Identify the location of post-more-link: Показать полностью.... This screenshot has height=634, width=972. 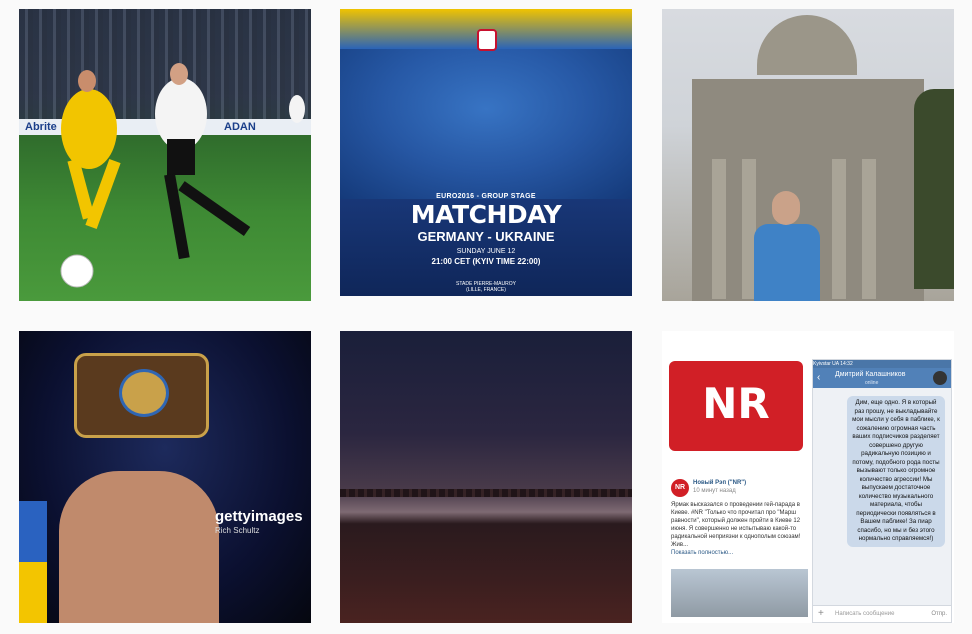
(740, 553).